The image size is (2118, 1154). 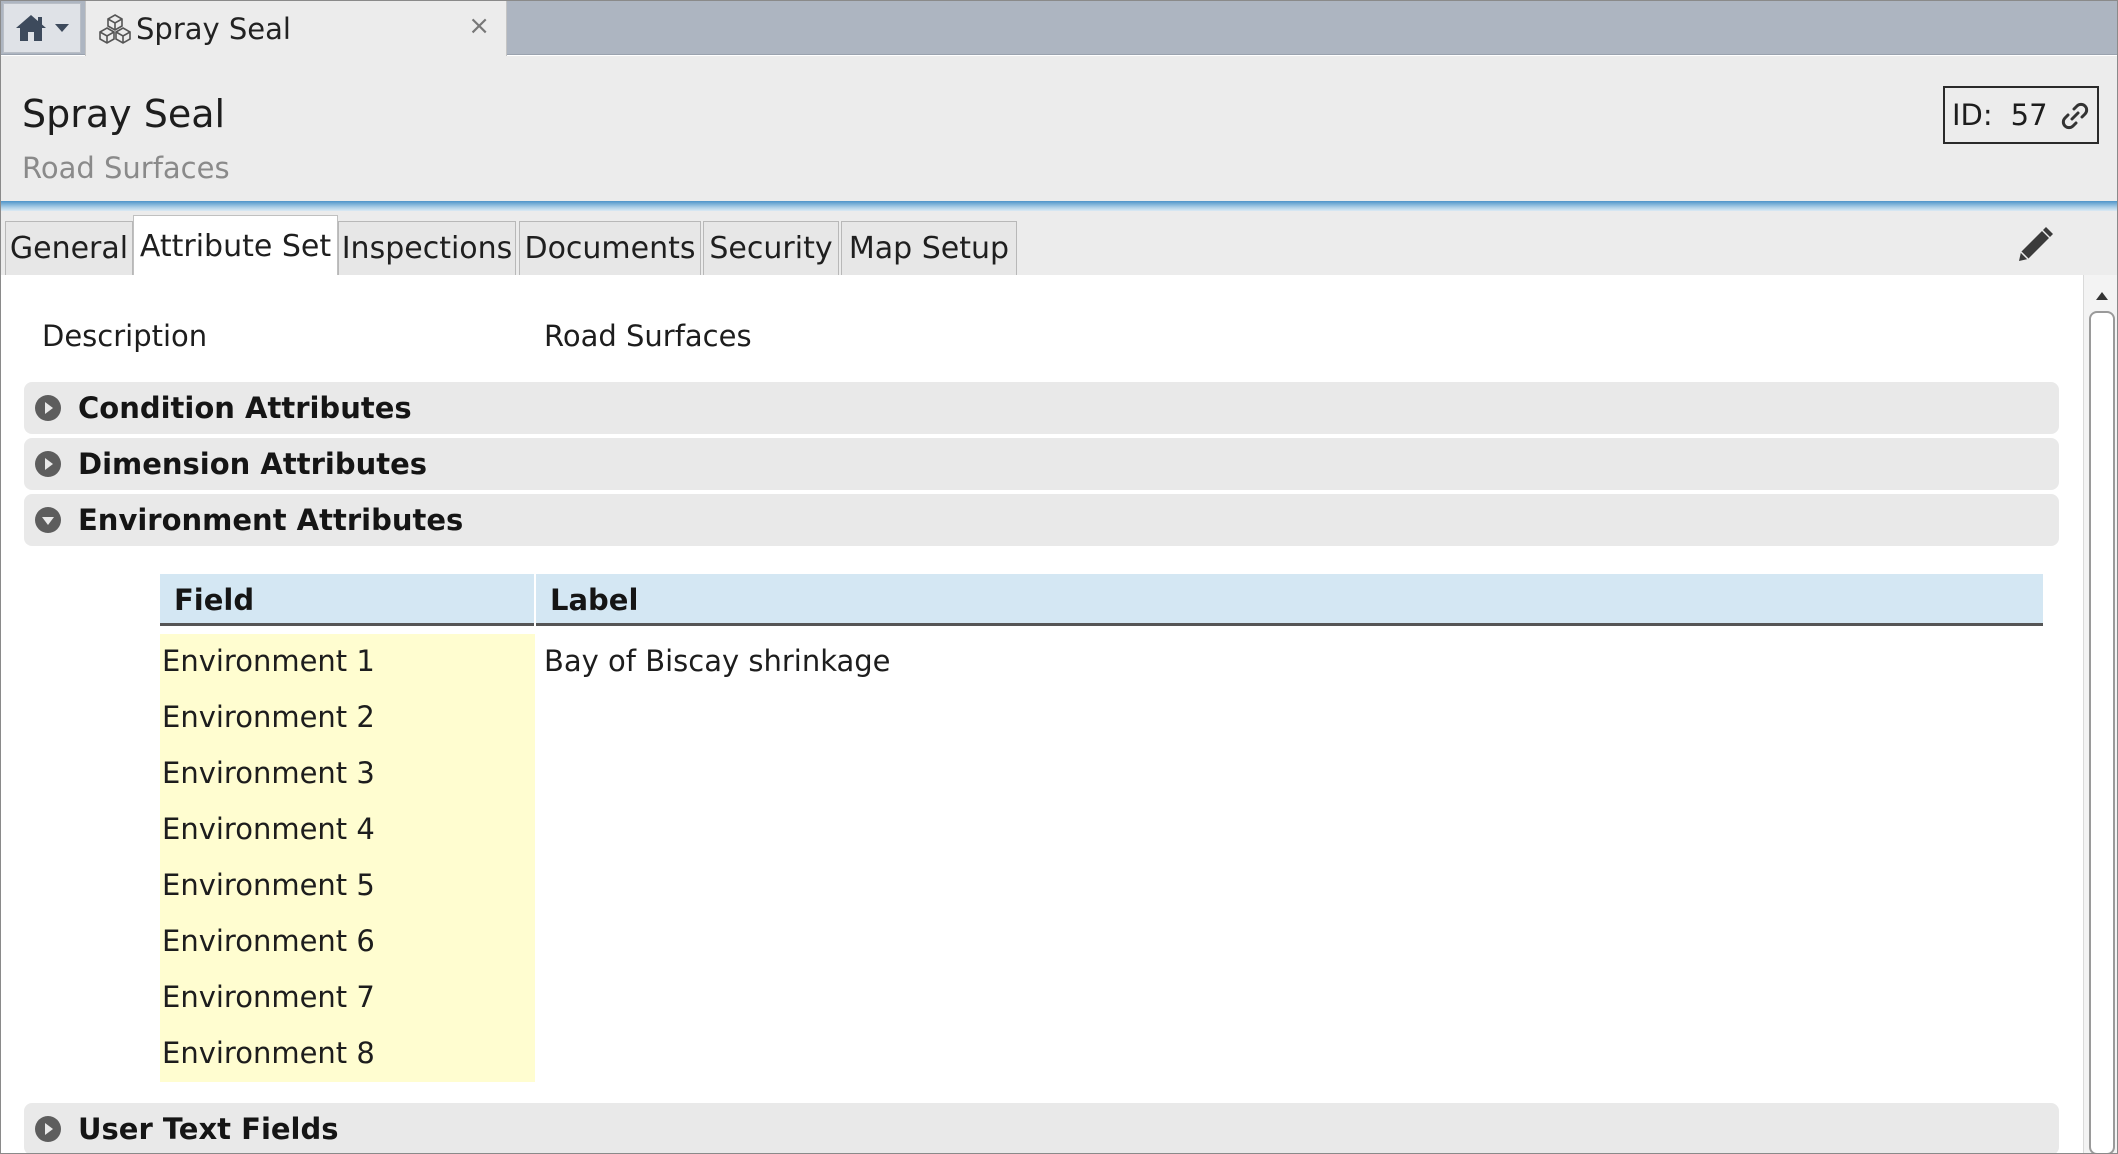 I want to click on tab-general: General, so click(x=69, y=248).